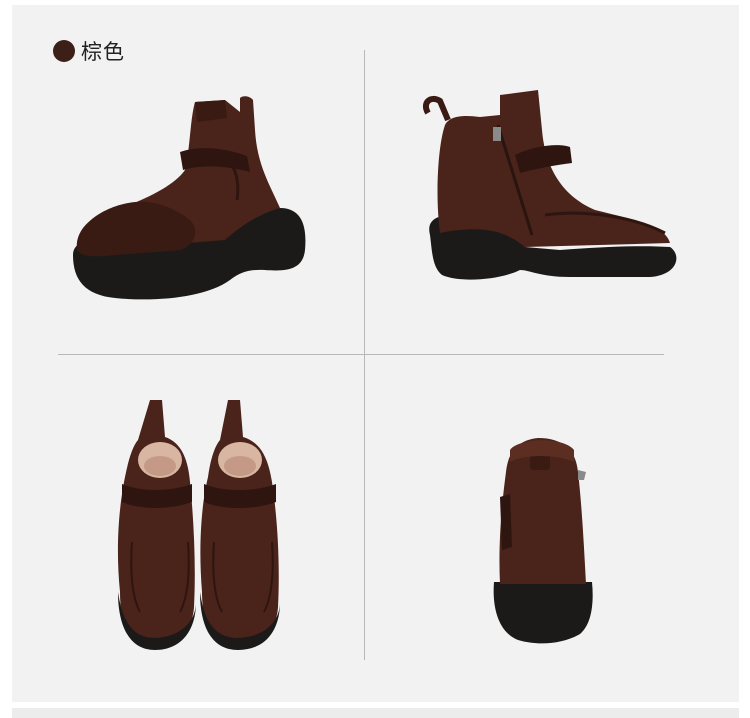  I want to click on boot-back-icon, so click(543, 541).